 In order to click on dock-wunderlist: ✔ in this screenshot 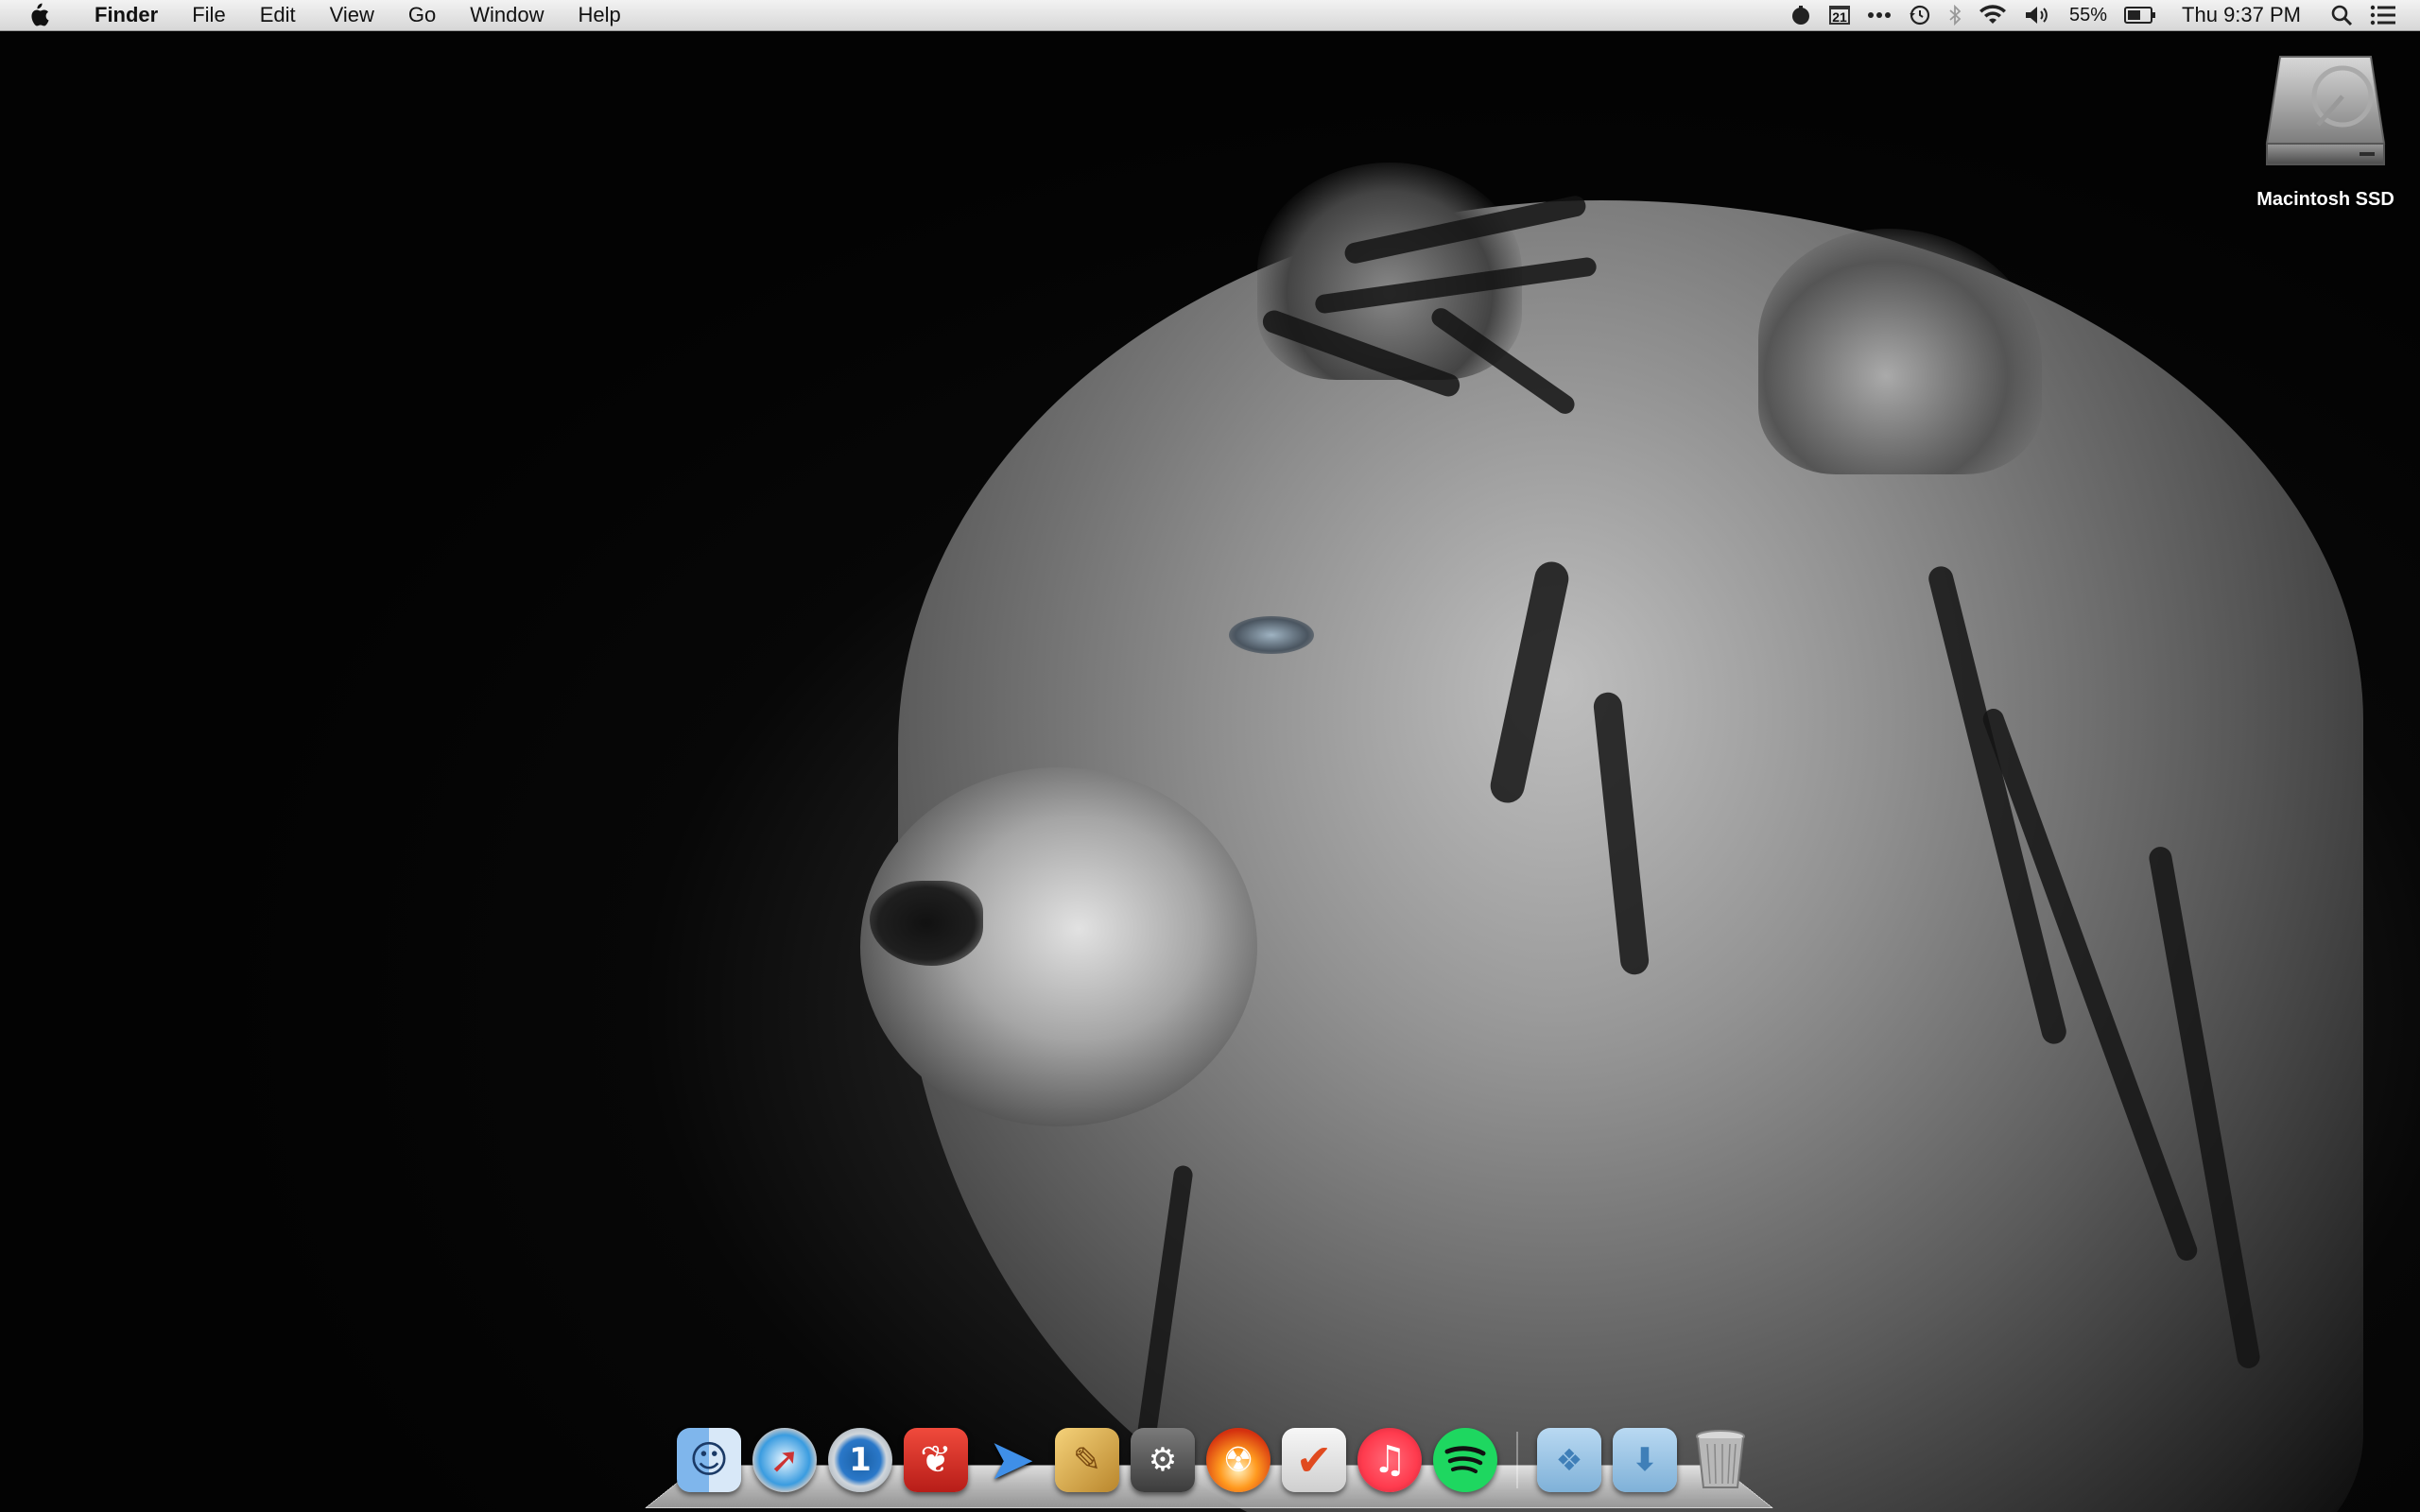, I will do `click(1314, 1460)`.